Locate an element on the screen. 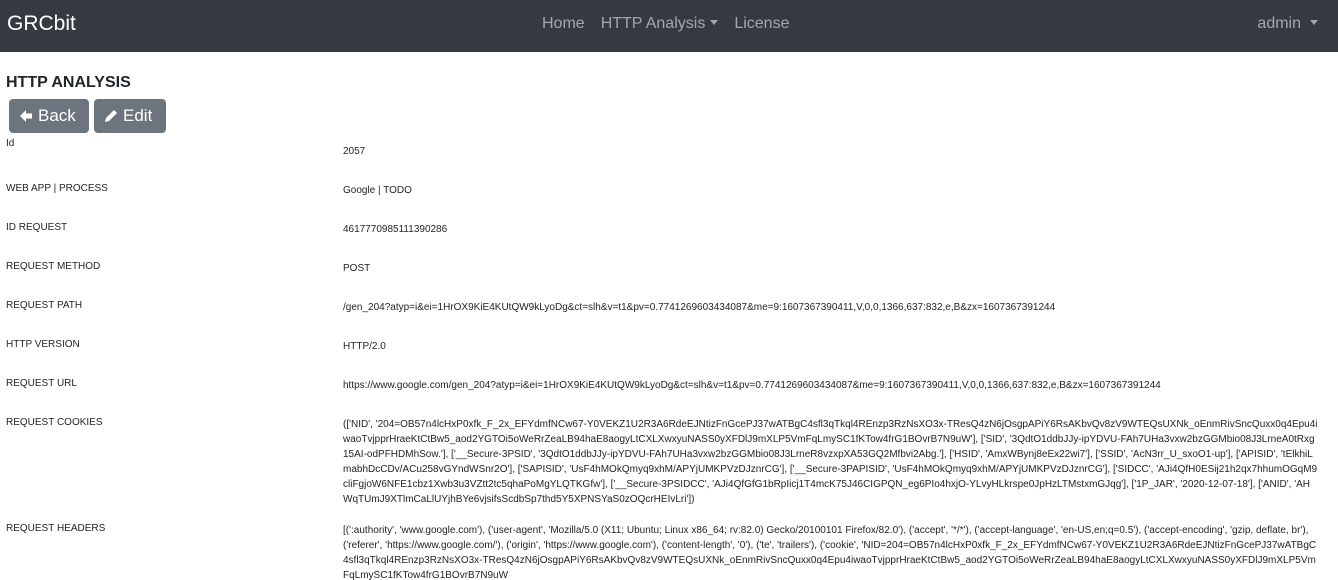 This screenshot has width=1338, height=580. edit-button: Edit is located at coordinates (130, 116).